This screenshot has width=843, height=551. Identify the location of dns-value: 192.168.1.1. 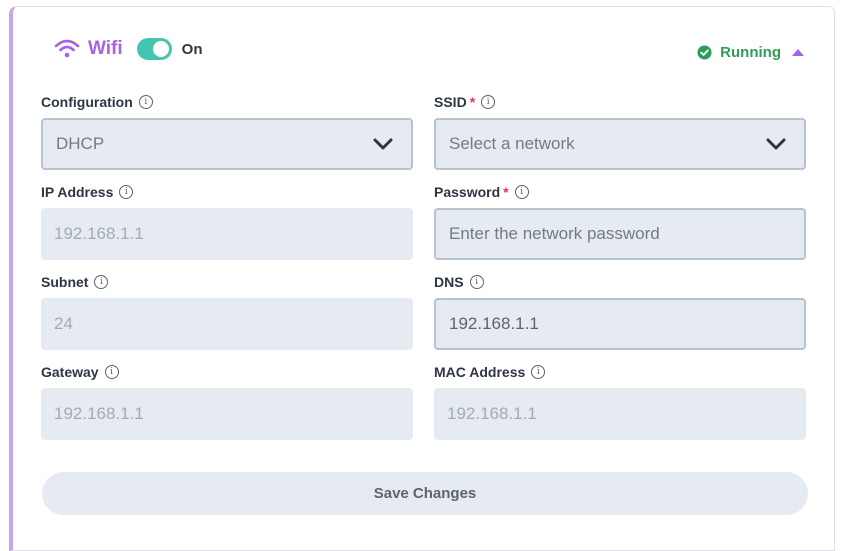
(494, 323).